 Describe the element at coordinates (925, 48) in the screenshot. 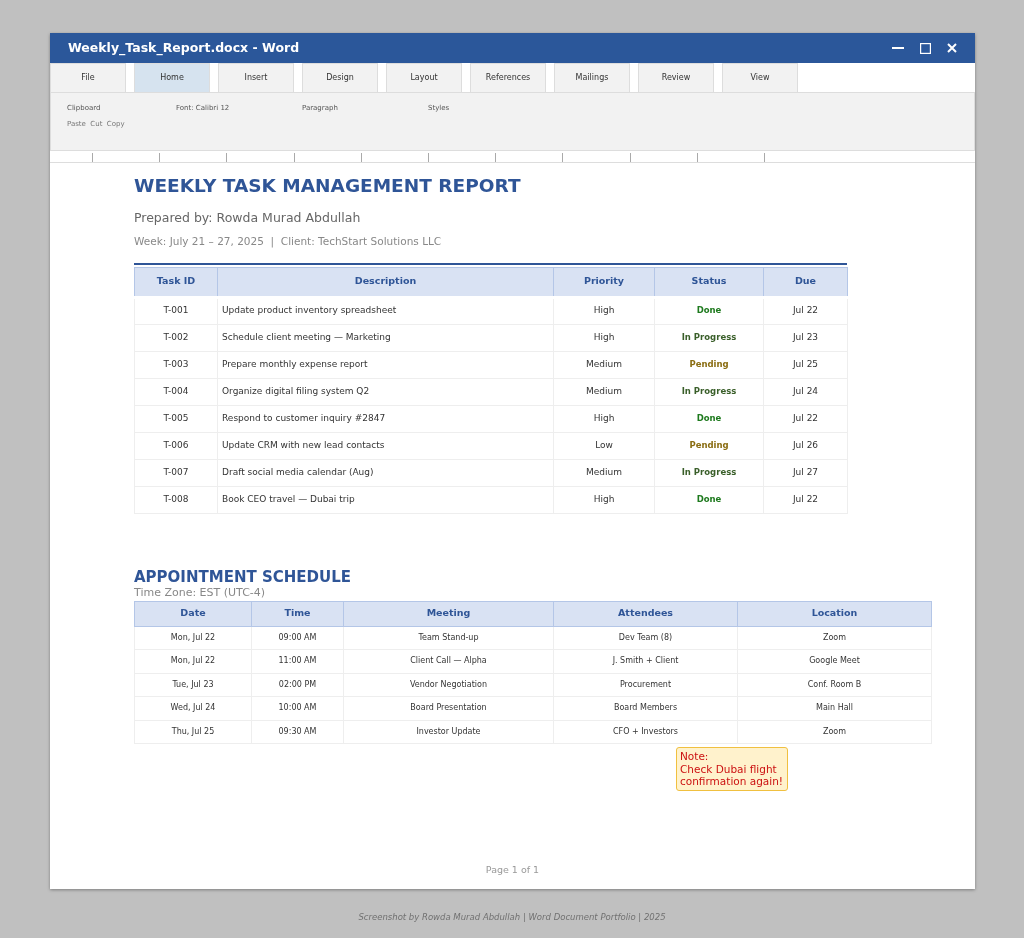

I see `maximize-icon` at that location.